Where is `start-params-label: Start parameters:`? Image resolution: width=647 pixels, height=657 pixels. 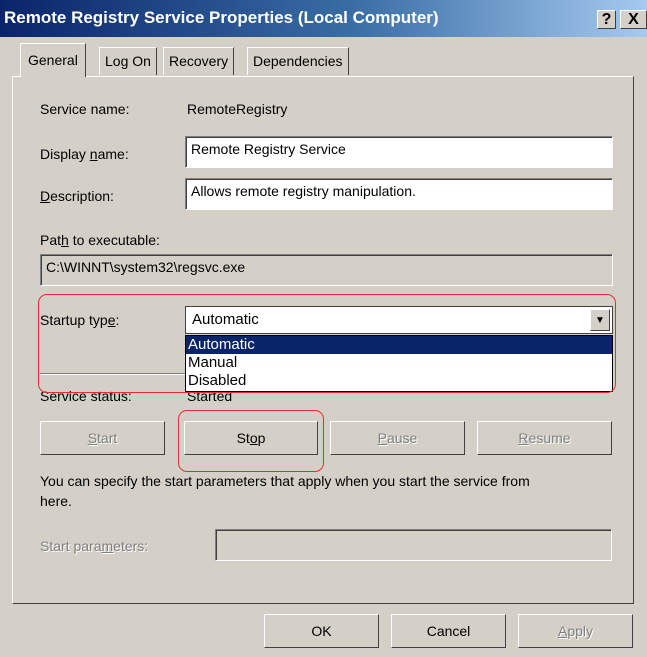
start-params-label: Start parameters: is located at coordinates (94, 546).